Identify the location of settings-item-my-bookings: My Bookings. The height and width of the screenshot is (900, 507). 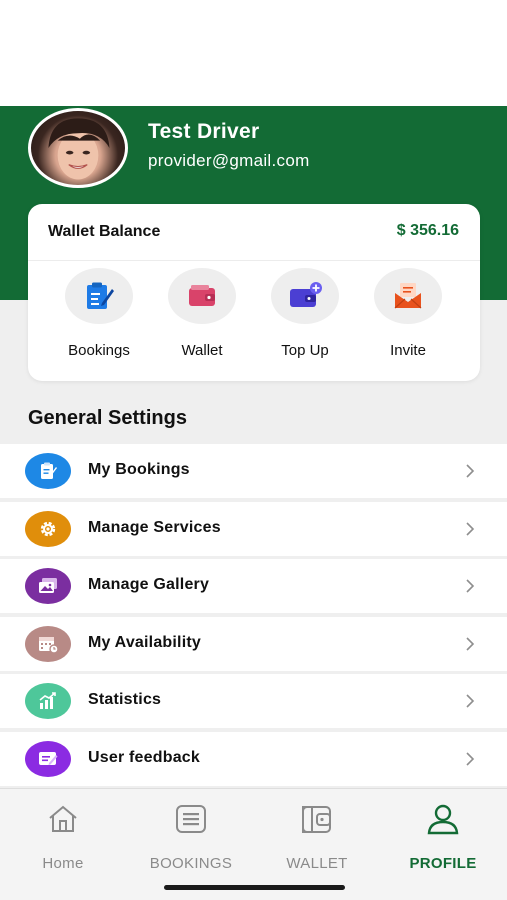
(253, 471).